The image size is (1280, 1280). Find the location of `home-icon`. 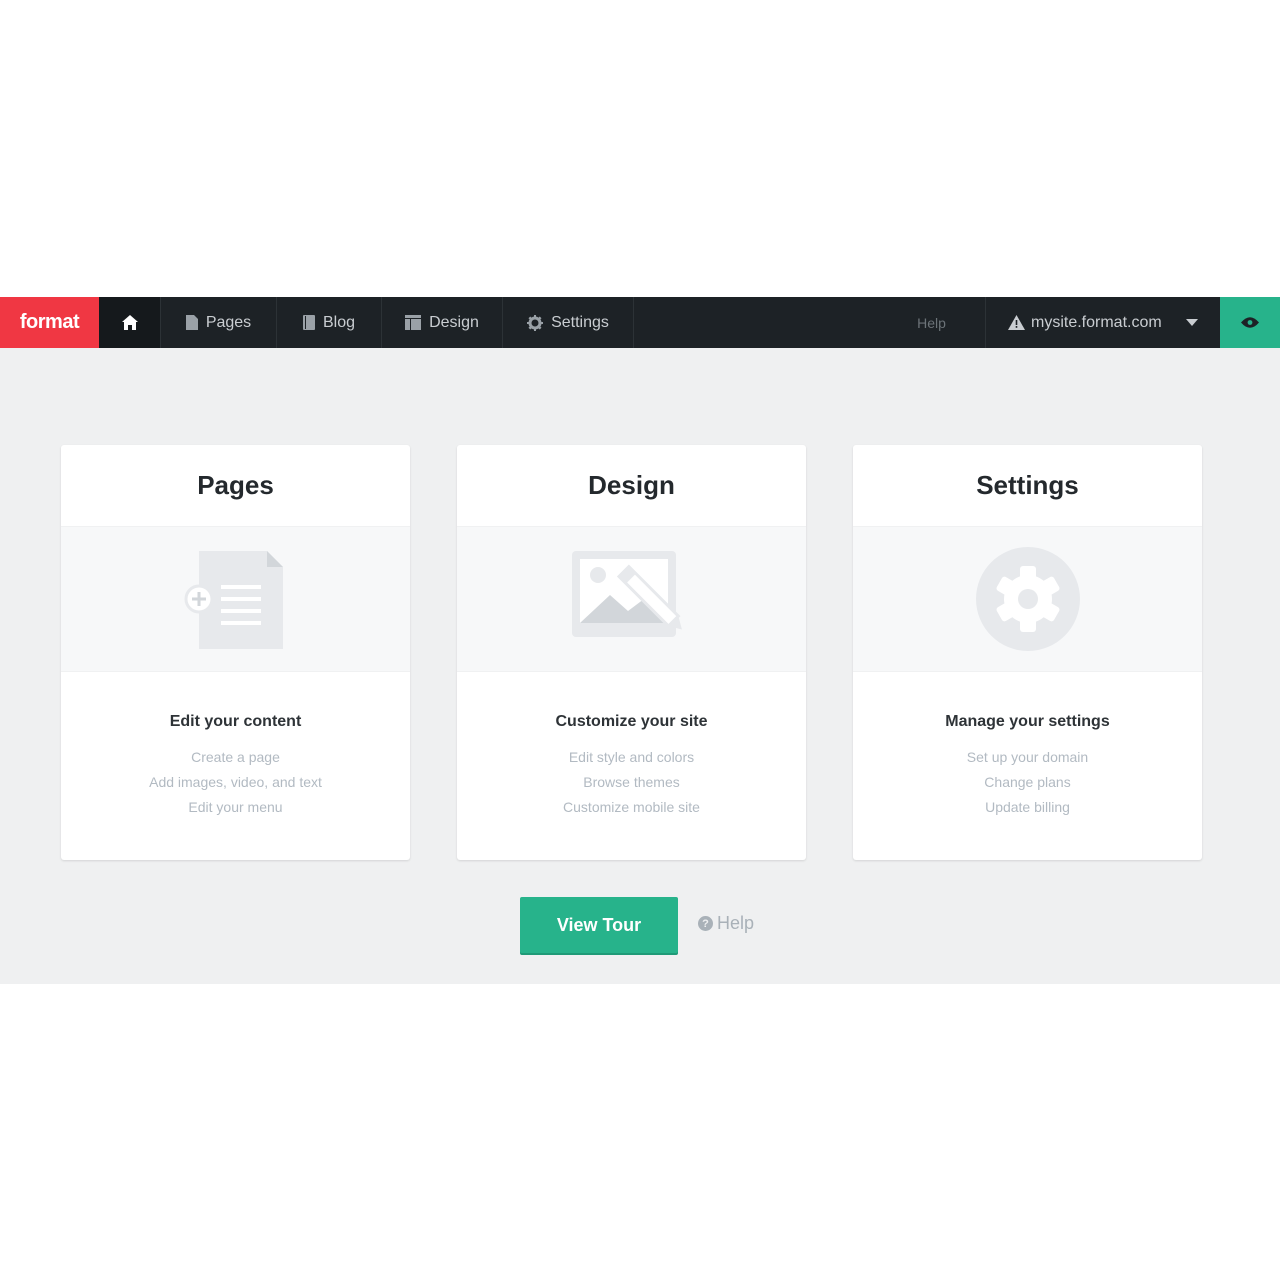

home-icon is located at coordinates (129, 322).